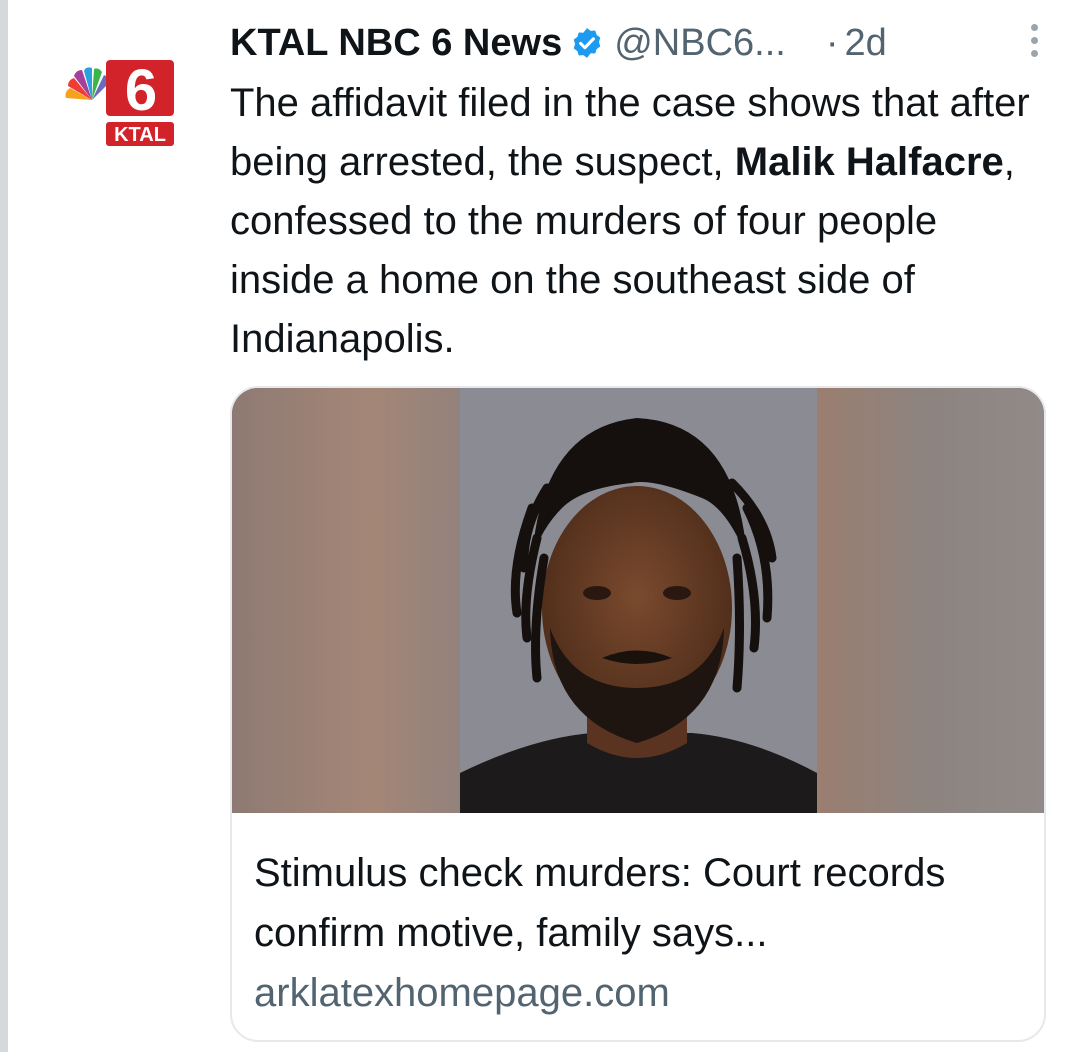 This screenshot has width=1080, height=1052. What do you see at coordinates (869, 162) in the screenshot?
I see `suspect-name: Malik Halfacre` at bounding box center [869, 162].